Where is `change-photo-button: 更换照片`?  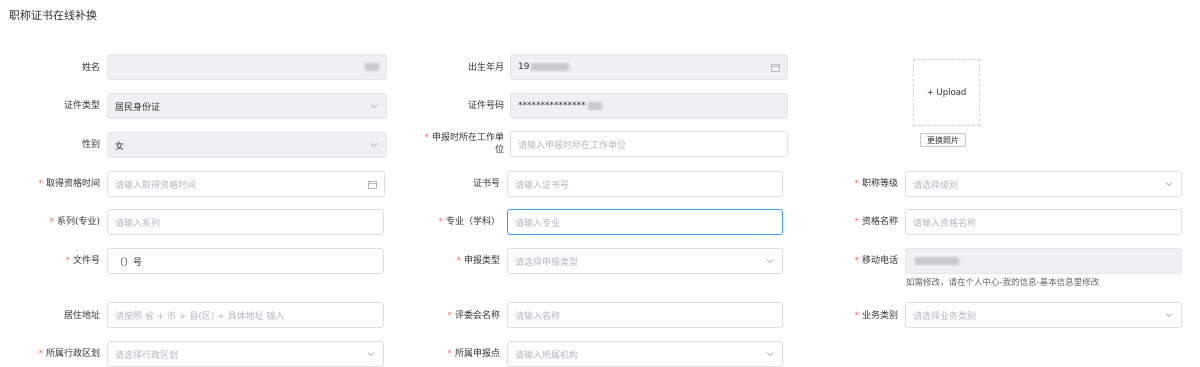
change-photo-button: 更换照片 is located at coordinates (943, 140).